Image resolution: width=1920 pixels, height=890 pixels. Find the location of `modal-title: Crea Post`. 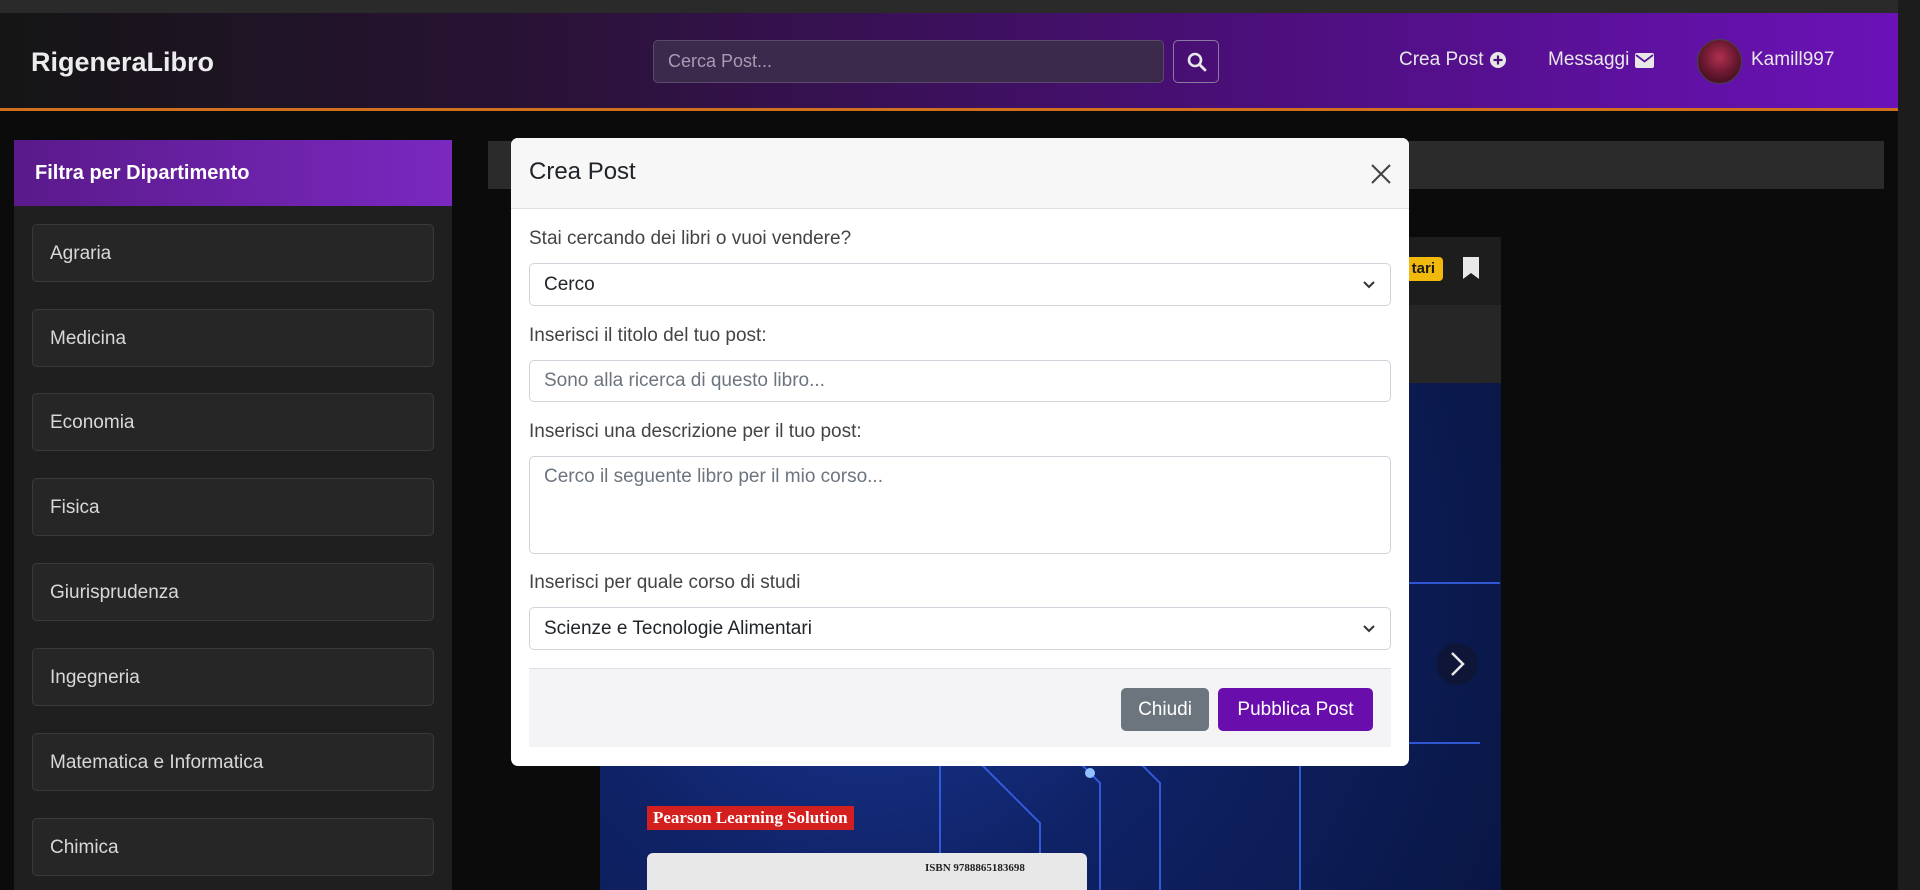

modal-title: Crea Post is located at coordinates (582, 171).